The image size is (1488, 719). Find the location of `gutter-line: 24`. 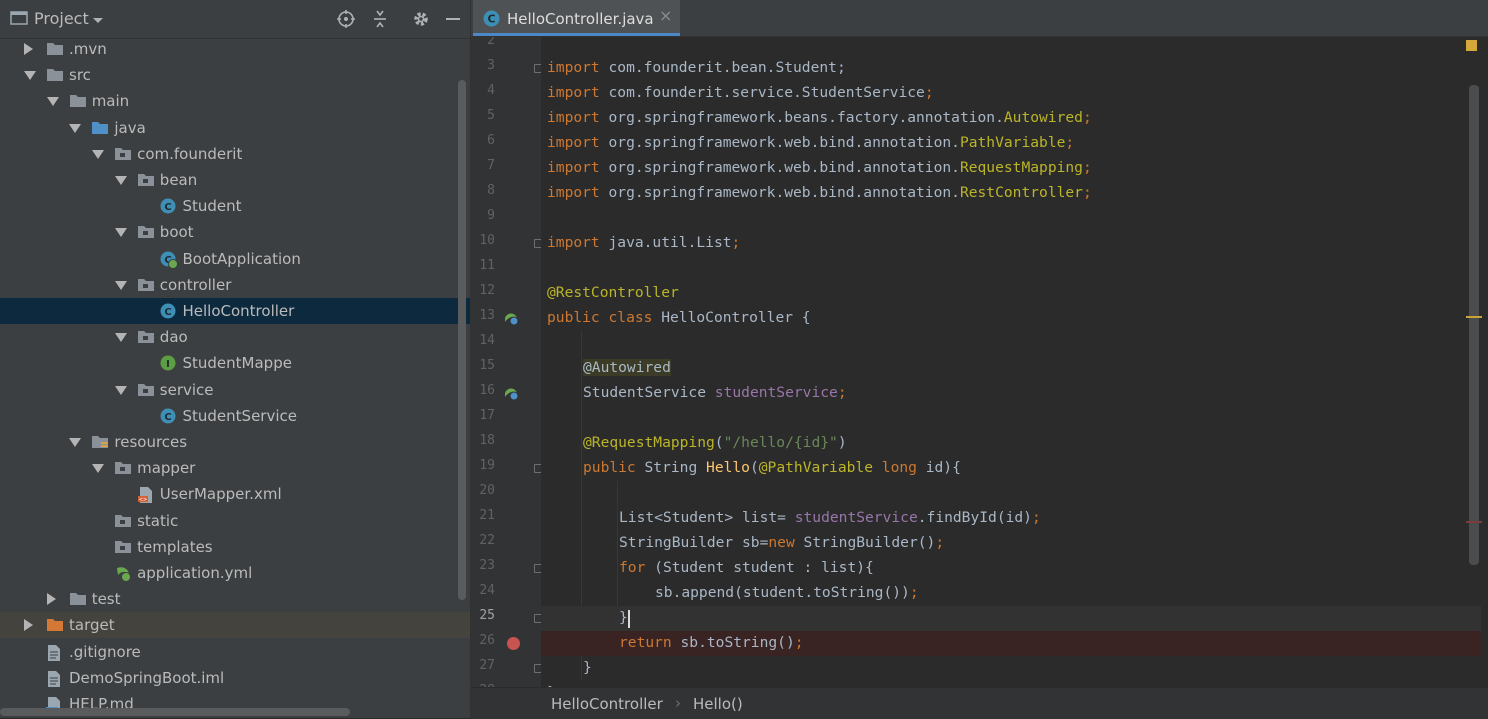

gutter-line: 24 is located at coordinates (506, 593).